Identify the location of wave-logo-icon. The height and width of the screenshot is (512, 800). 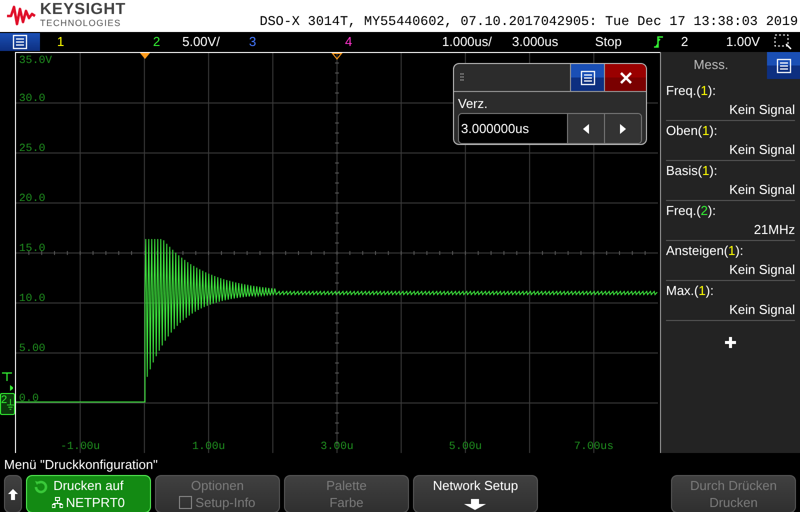
(21, 15).